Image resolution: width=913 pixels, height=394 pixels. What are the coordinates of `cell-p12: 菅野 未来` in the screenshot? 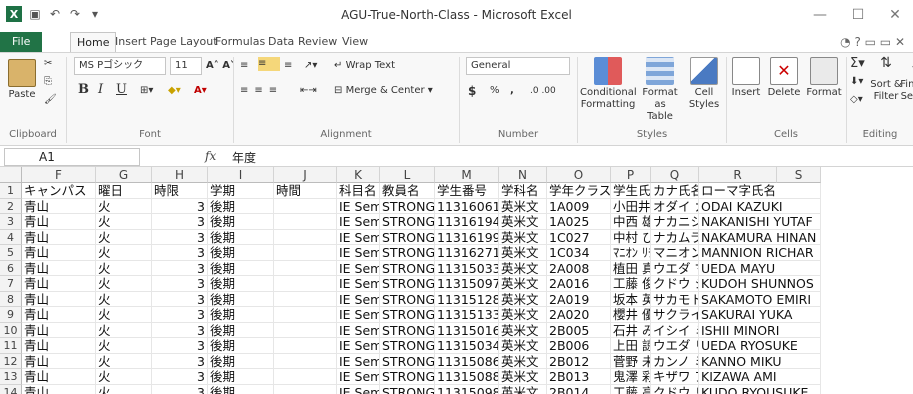 It's located at (631, 361).